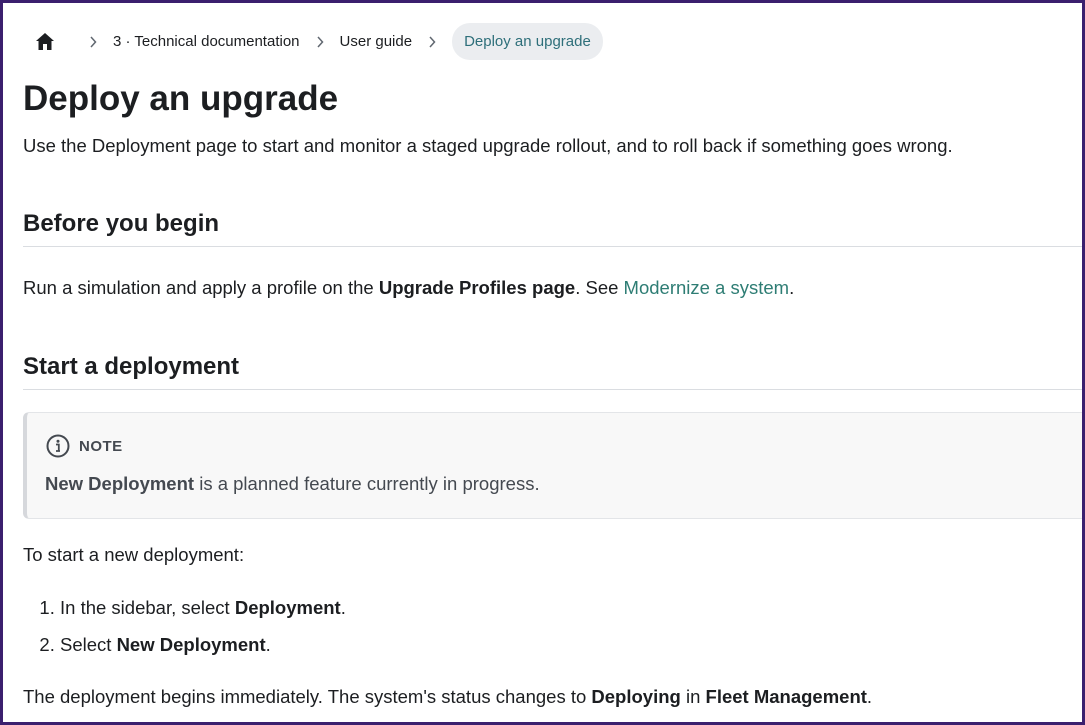 The width and height of the screenshot is (1085, 725). What do you see at coordinates (101, 446) in the screenshot?
I see `note-label: NOTE` at bounding box center [101, 446].